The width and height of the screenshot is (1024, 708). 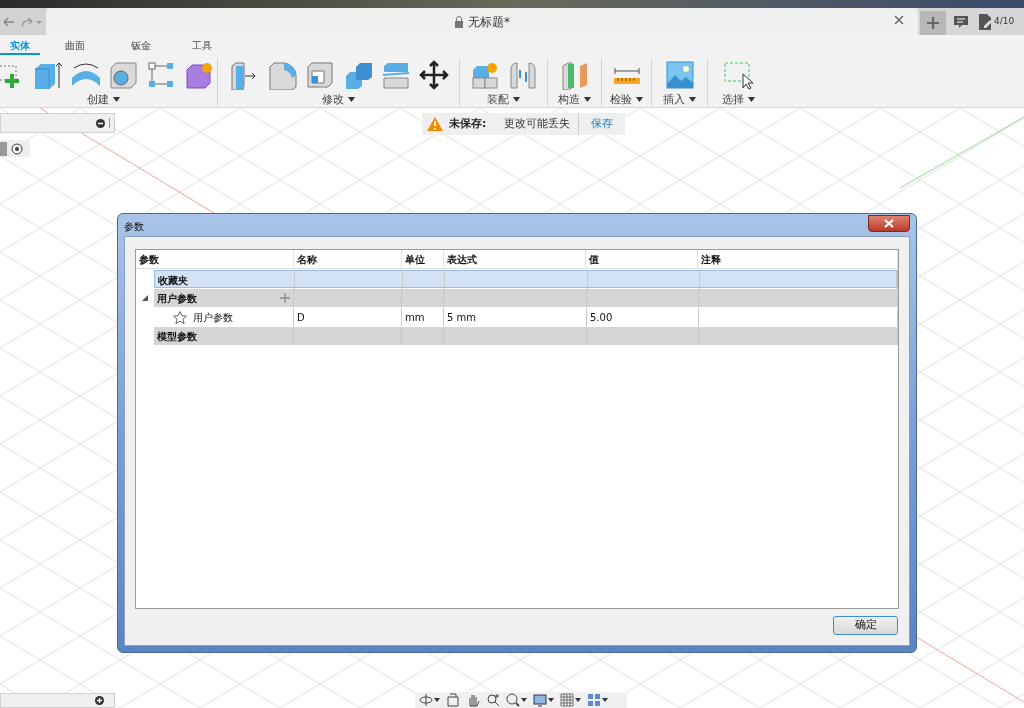 I want to click on ok-button: 确定, so click(x=865, y=625).